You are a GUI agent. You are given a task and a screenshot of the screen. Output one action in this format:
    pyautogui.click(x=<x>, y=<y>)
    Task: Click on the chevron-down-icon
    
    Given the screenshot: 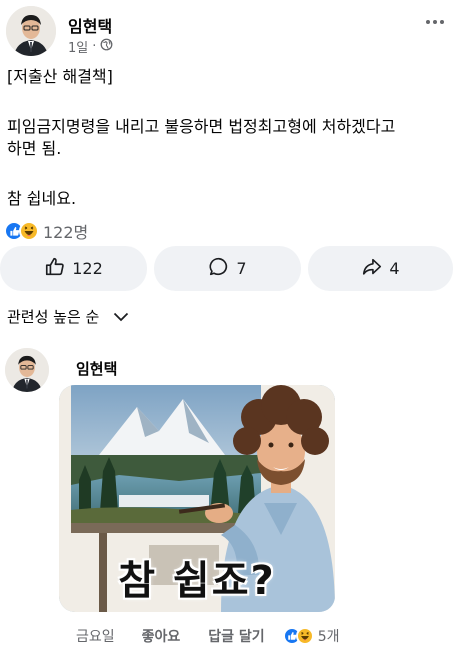 What is the action you would take?
    pyautogui.click(x=121, y=317)
    